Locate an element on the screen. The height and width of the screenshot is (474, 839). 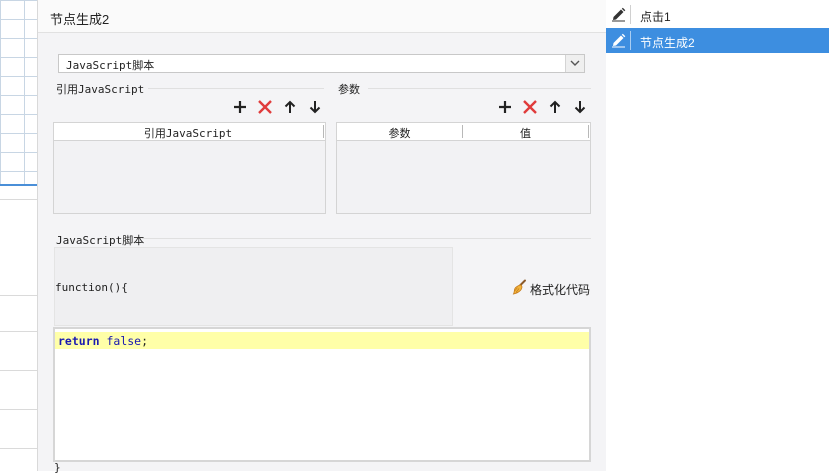
params-table: 参数 值 is located at coordinates (463, 168).